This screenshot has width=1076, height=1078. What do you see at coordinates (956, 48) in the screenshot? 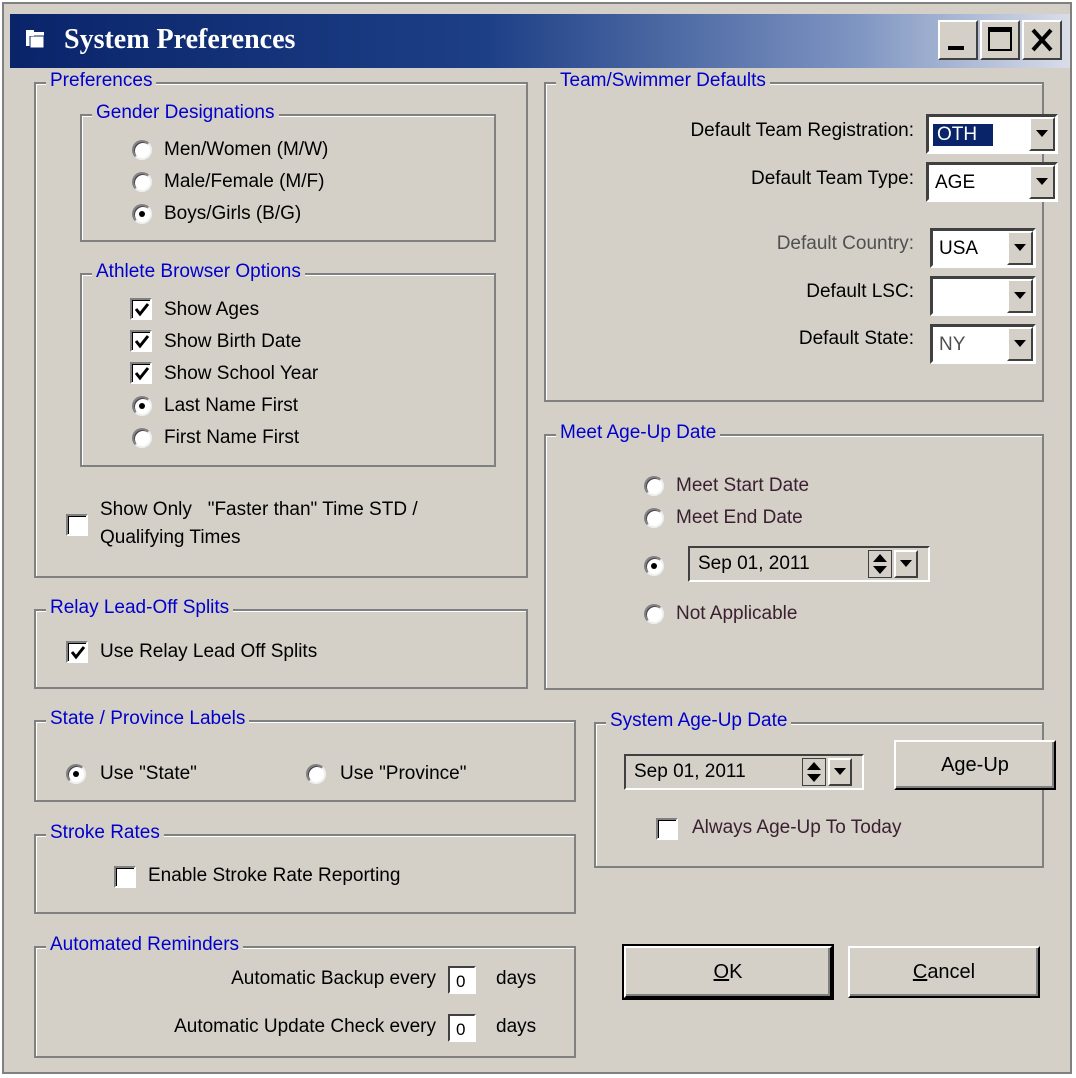
I see `minimize-icon` at bounding box center [956, 48].